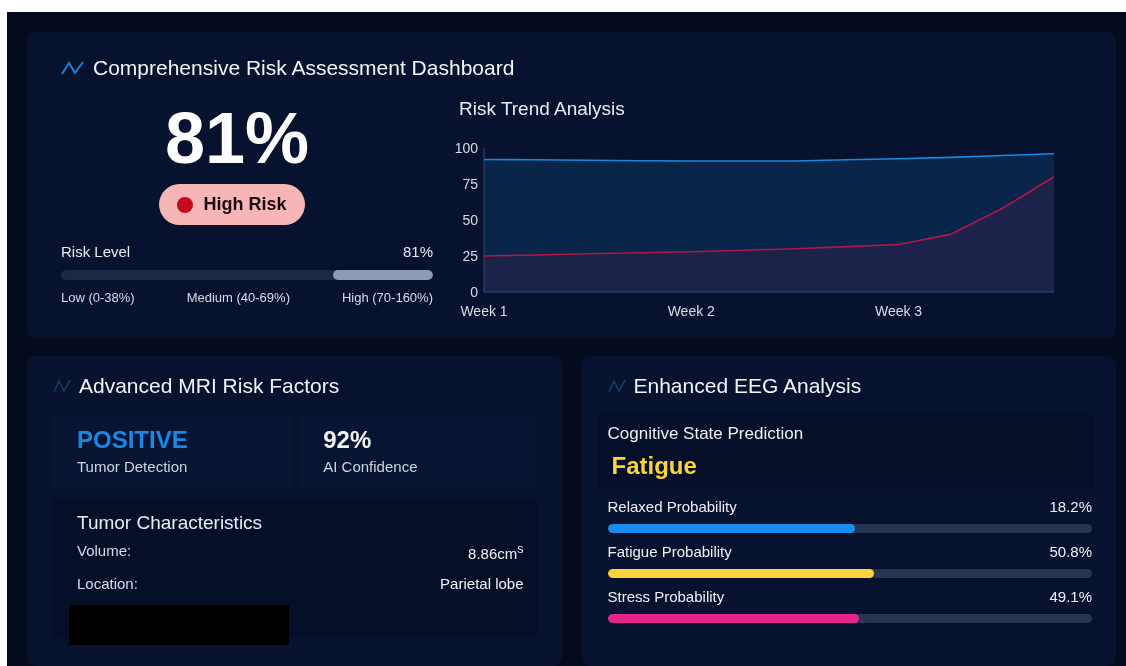  Describe the element at coordinates (691, 311) in the screenshot. I see `x-tick-label: Week 2` at that location.